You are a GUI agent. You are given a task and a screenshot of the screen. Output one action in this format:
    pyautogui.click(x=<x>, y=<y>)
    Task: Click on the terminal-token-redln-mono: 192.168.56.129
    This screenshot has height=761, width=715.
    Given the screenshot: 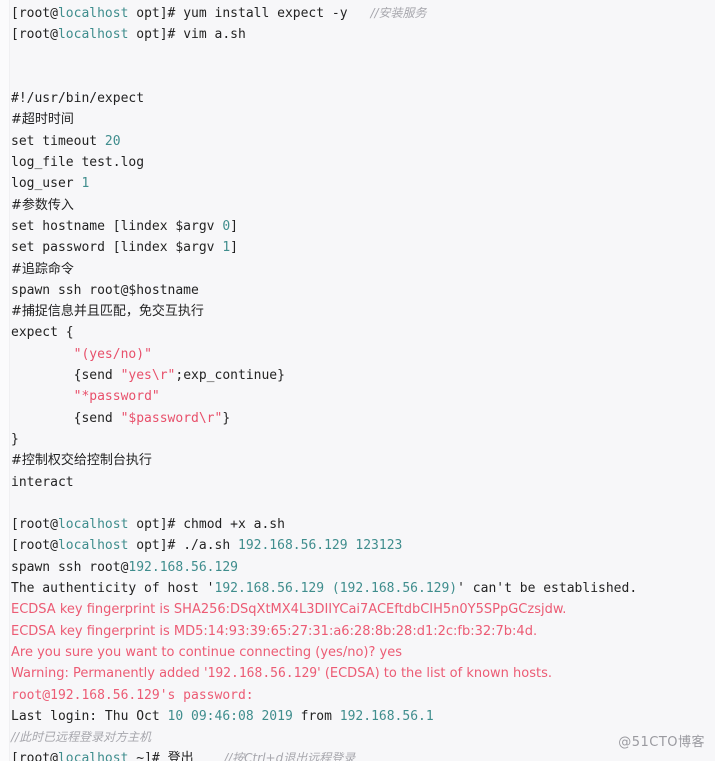 What is the action you would take?
    pyautogui.click(x=262, y=674)
    